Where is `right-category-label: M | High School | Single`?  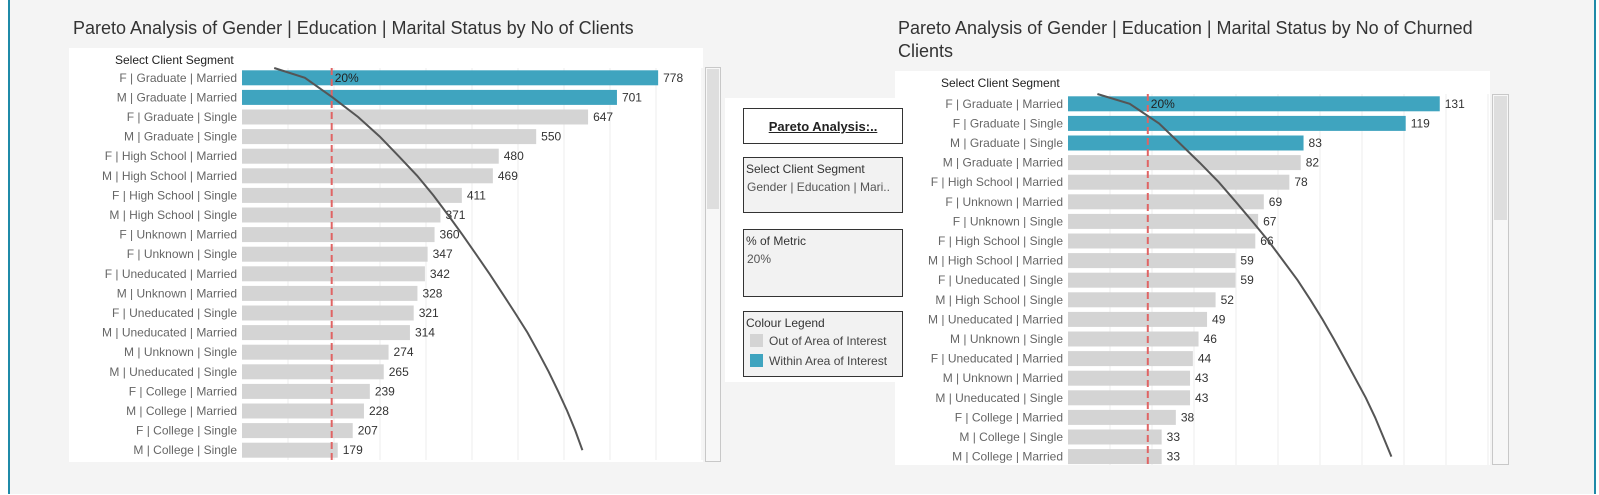
right-category-label: M | High School | Single is located at coordinates (999, 300).